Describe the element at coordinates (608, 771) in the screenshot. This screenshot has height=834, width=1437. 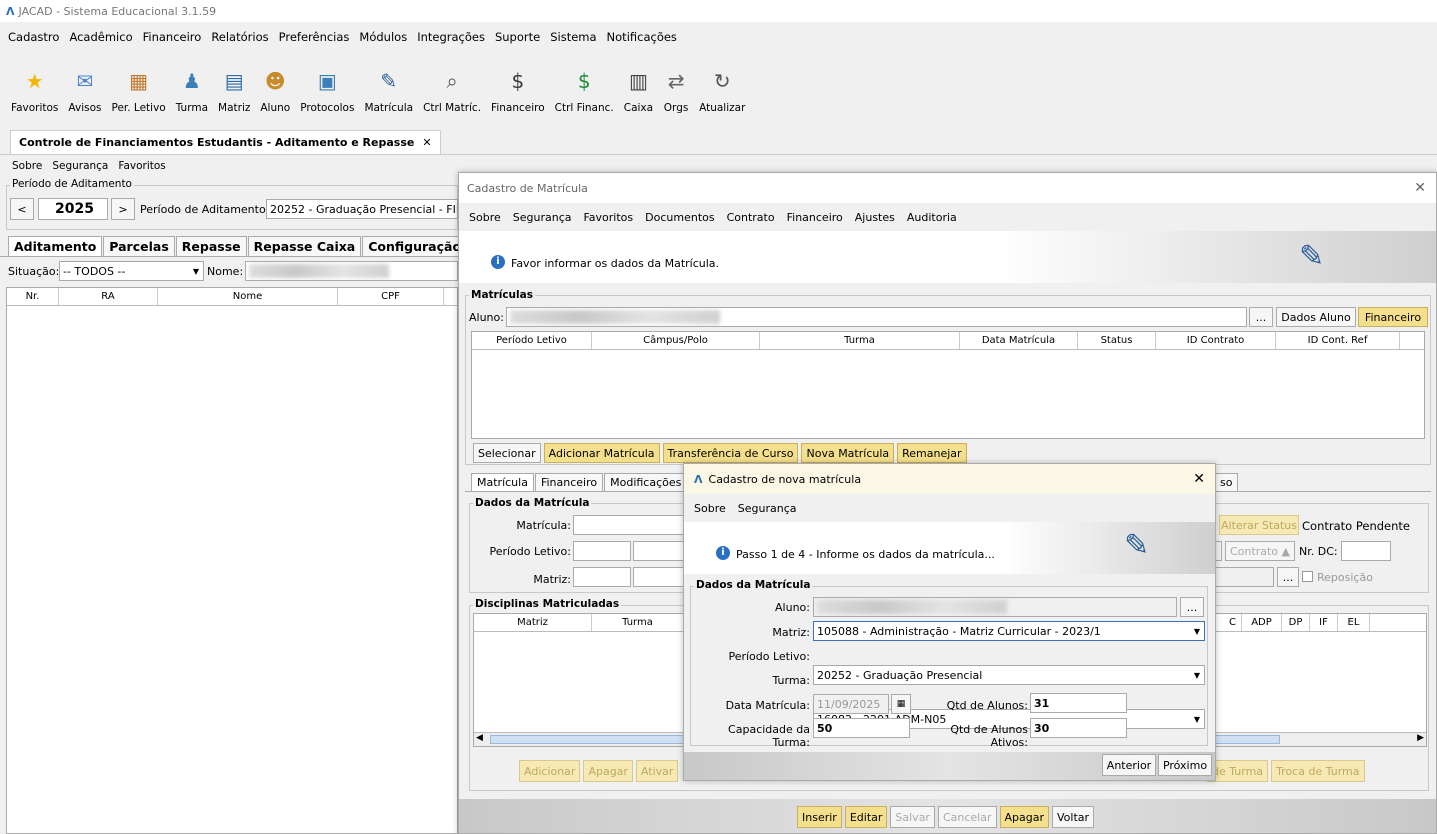
I see `apagar-disc-button: Apagar` at that location.